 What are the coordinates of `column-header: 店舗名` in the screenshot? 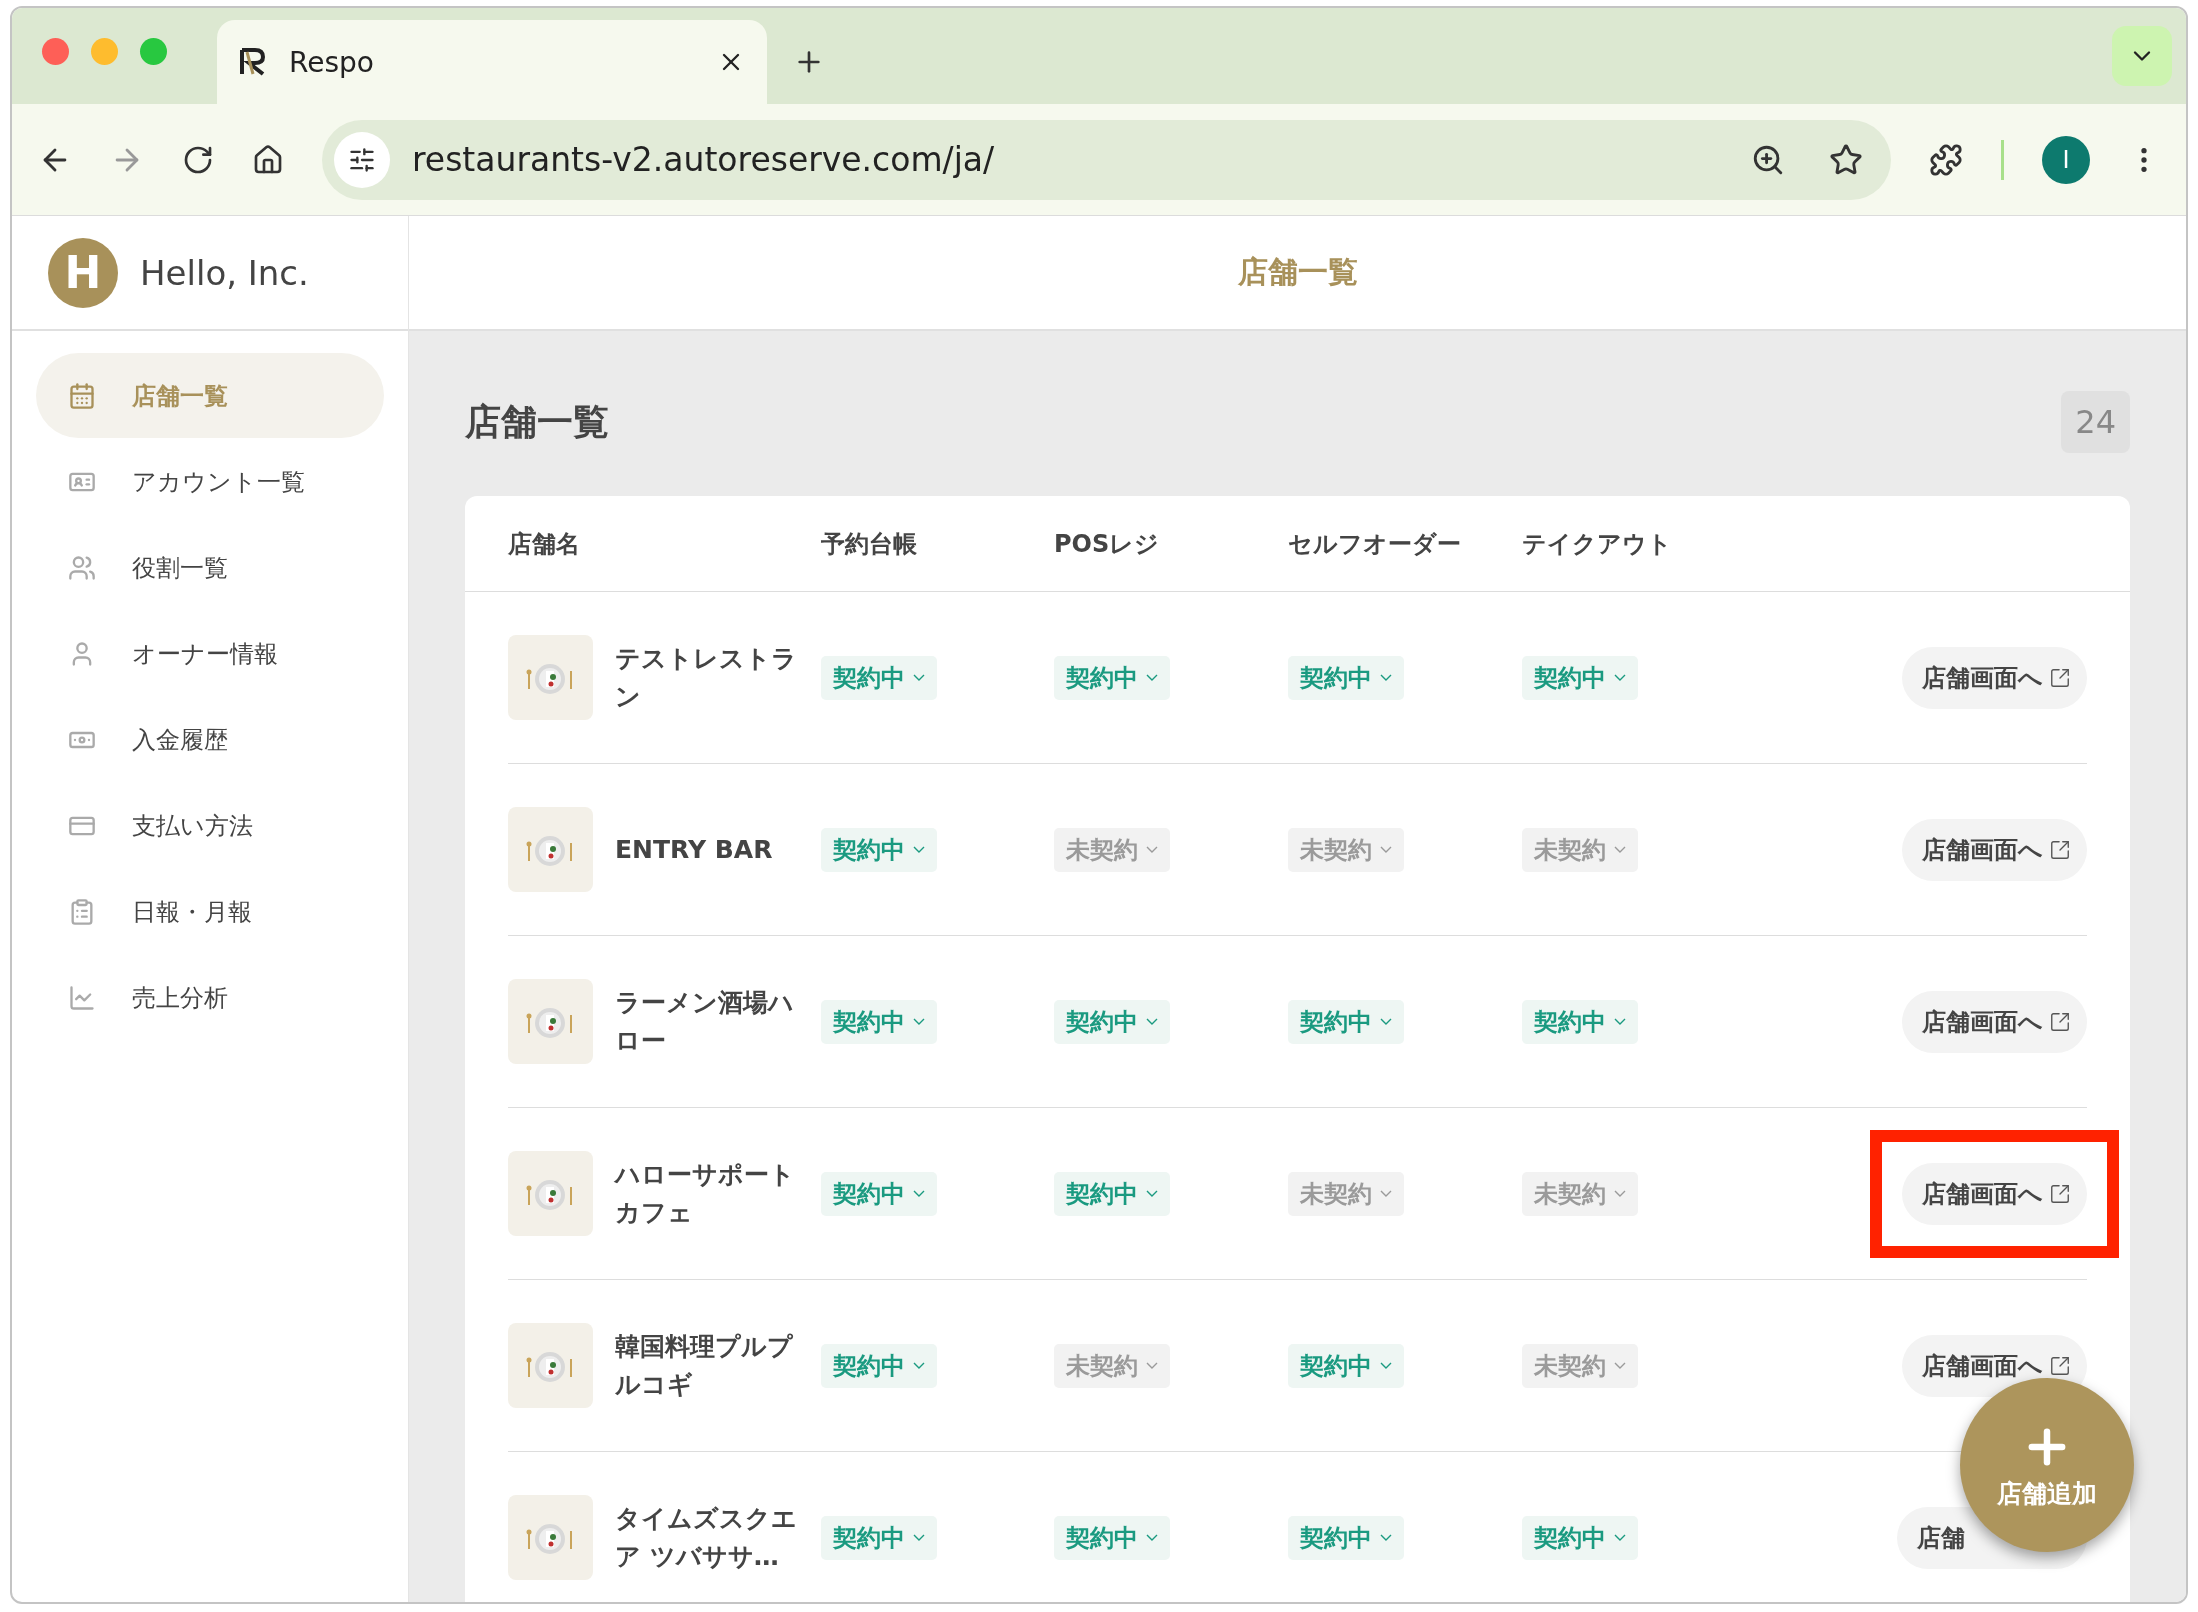 It's located at (544, 544).